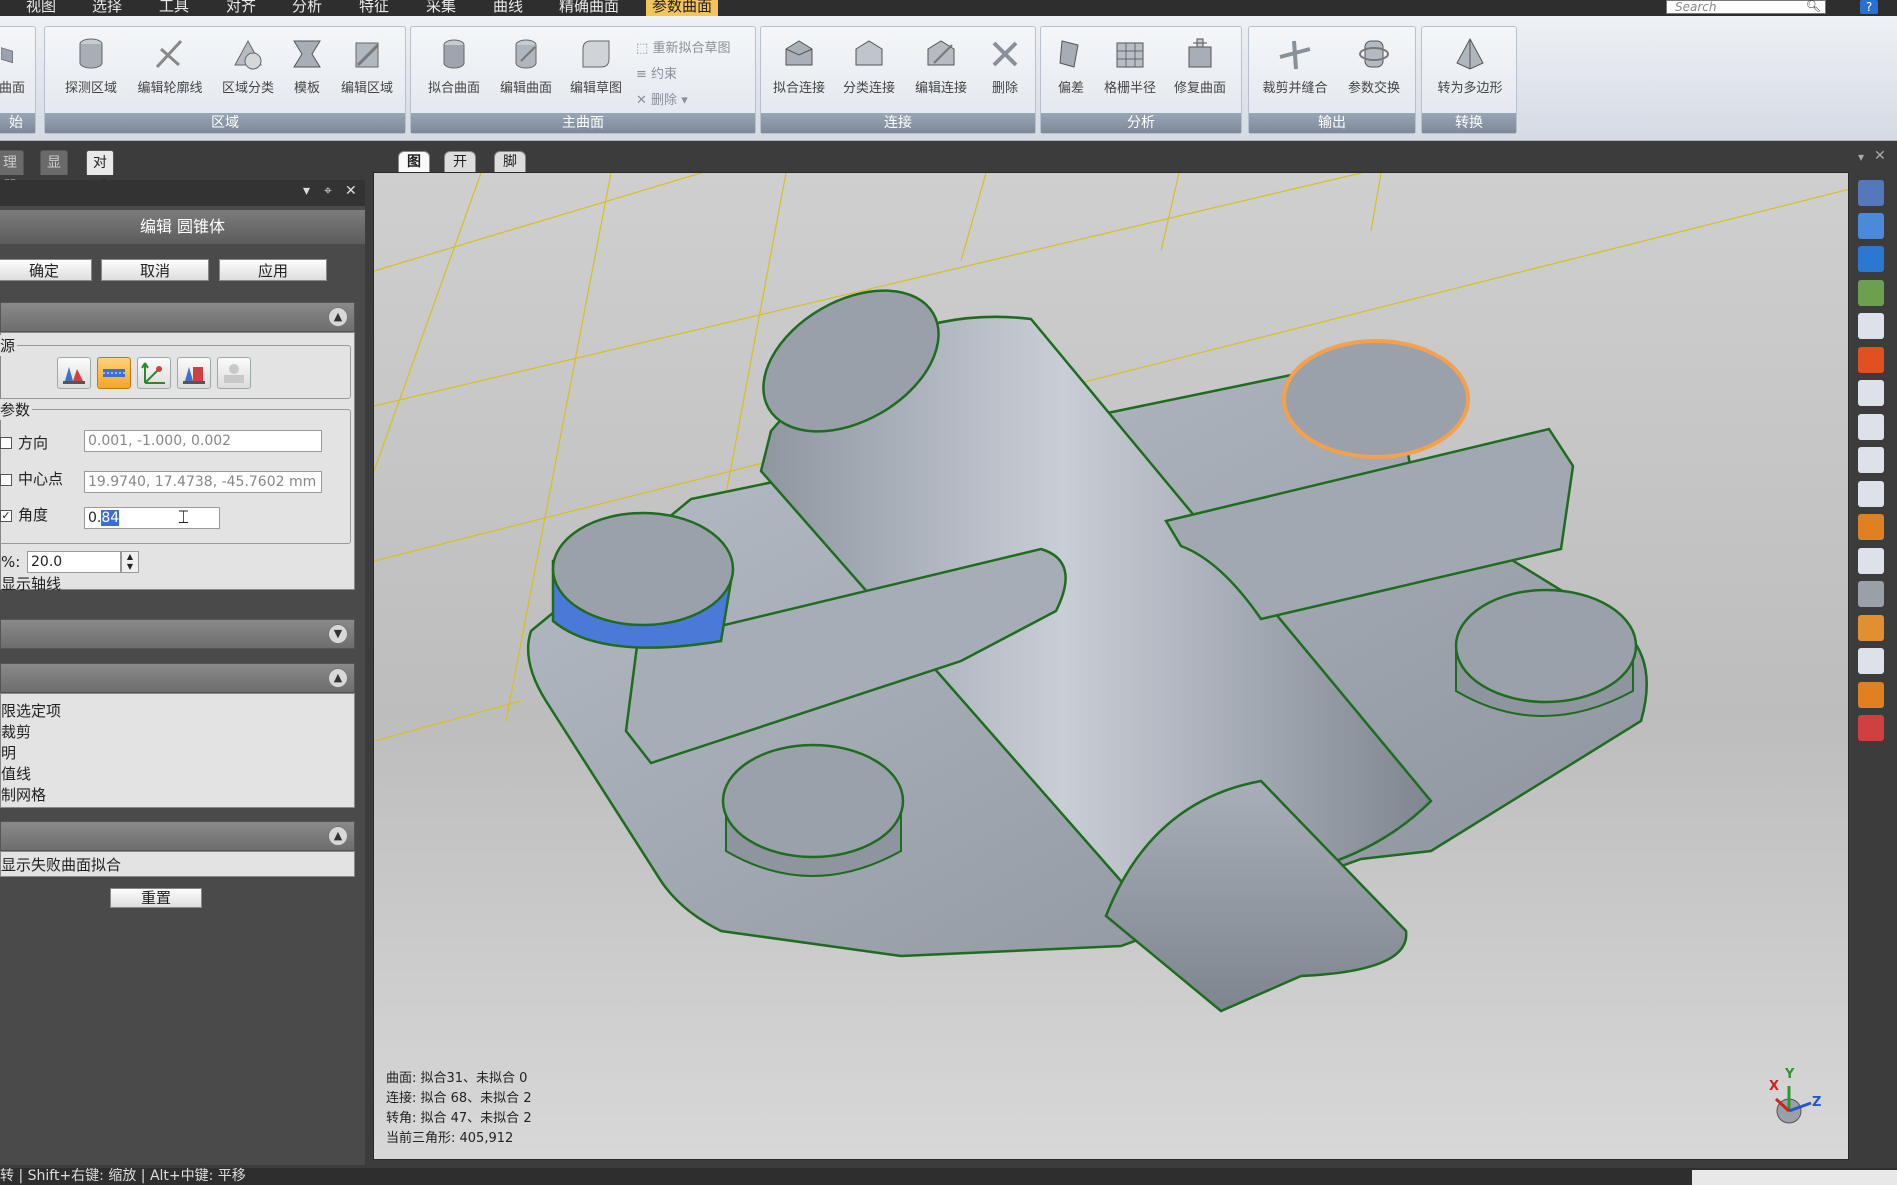 The width and height of the screenshot is (1897, 1185). I want to click on tab-start: 开始, so click(460, 170).